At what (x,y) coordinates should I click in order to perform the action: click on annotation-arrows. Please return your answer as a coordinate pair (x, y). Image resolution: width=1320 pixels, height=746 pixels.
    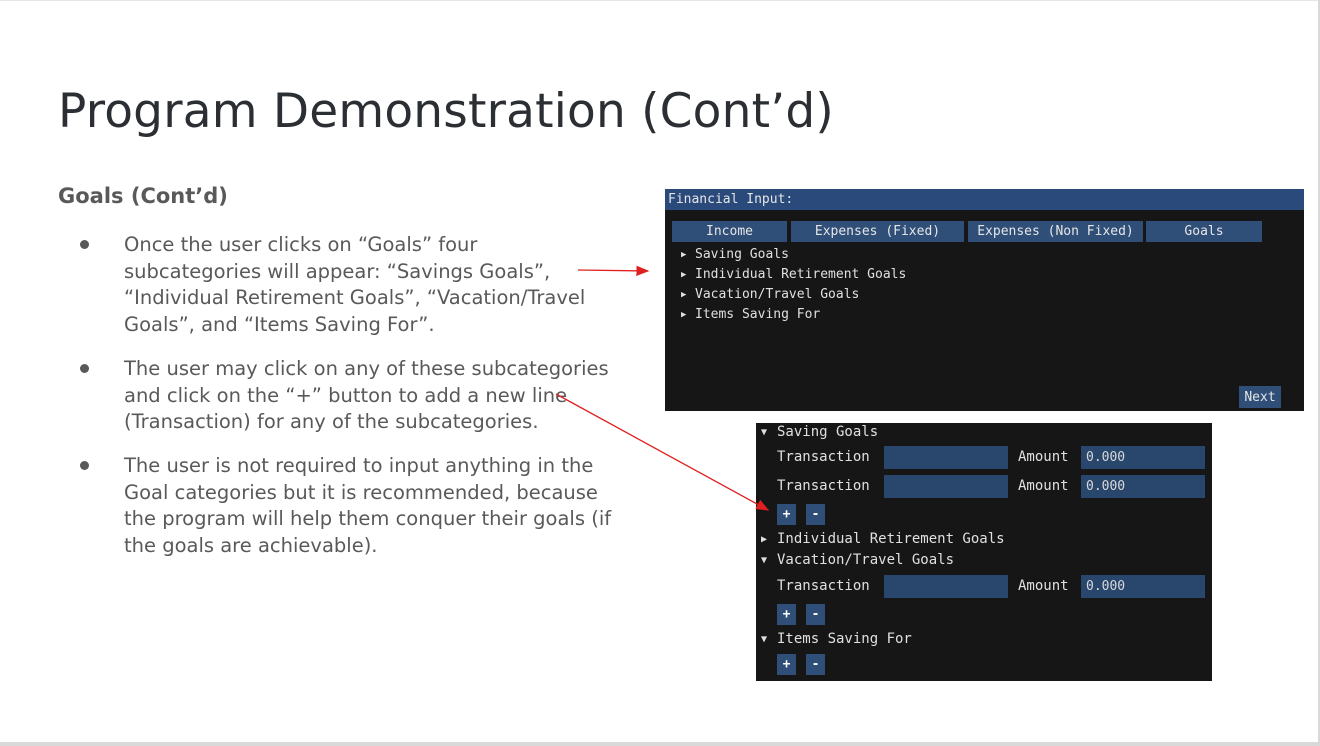
    Looking at the image, I should click on (662, 388).